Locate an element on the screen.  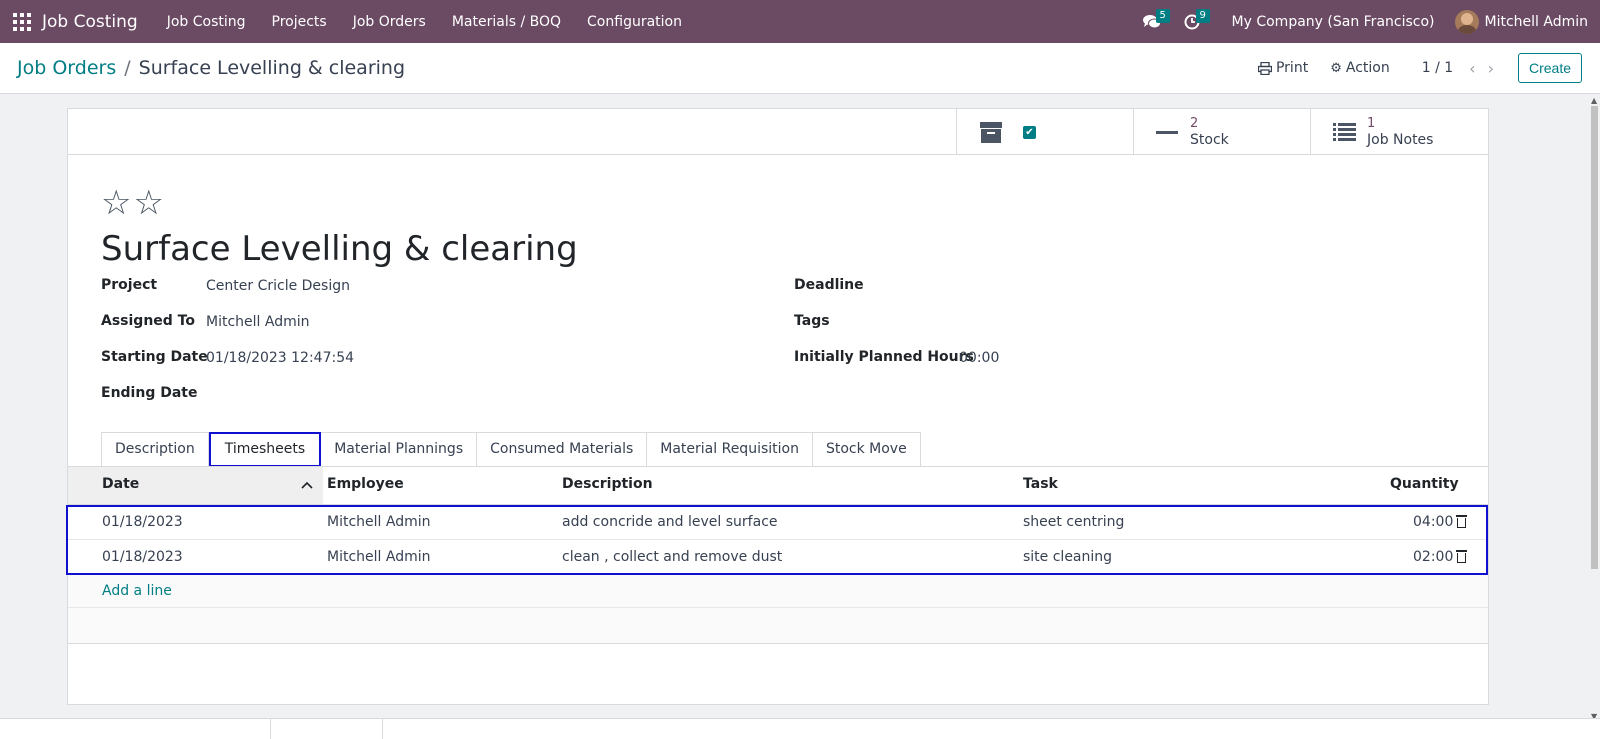
print-button: Print is located at coordinates (1283, 68).